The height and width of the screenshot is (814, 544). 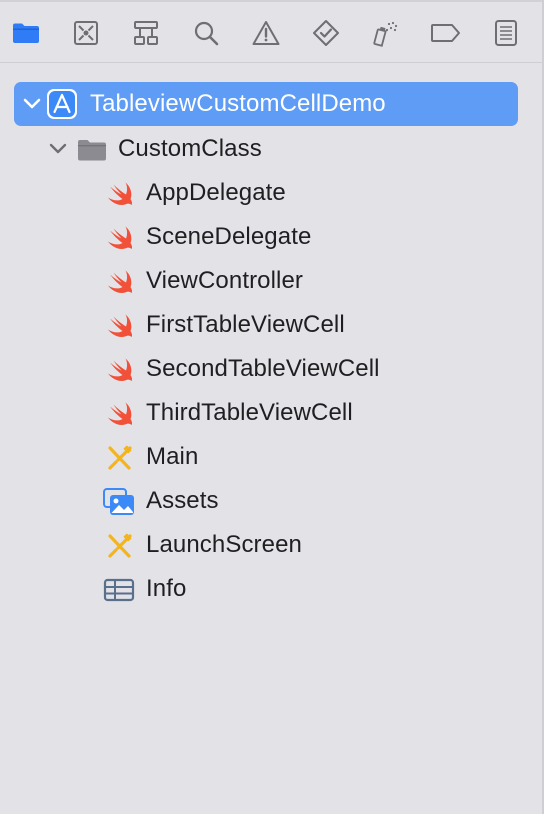 What do you see at coordinates (249, 412) in the screenshot?
I see `file-label: ThirdTableViewCell` at bounding box center [249, 412].